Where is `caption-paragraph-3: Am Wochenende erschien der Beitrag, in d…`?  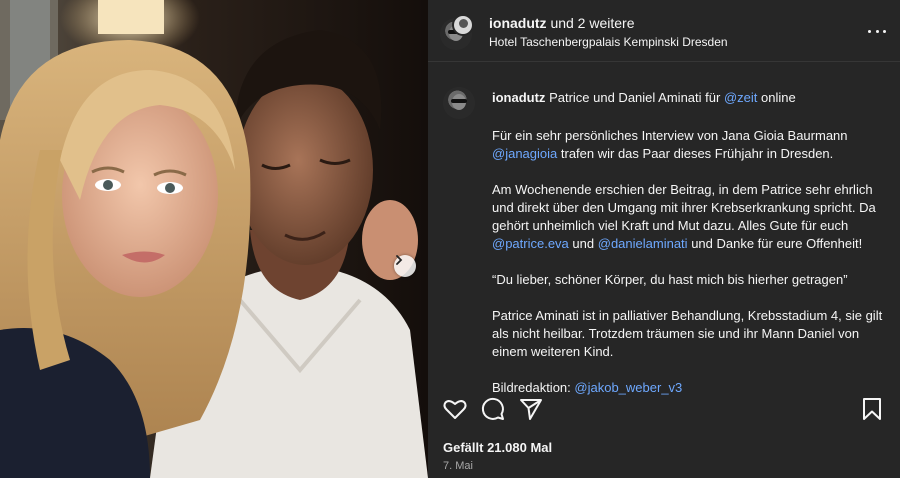 caption-paragraph-3: Am Wochenende erschien der Beitrag, in d… is located at coordinates (692, 217).